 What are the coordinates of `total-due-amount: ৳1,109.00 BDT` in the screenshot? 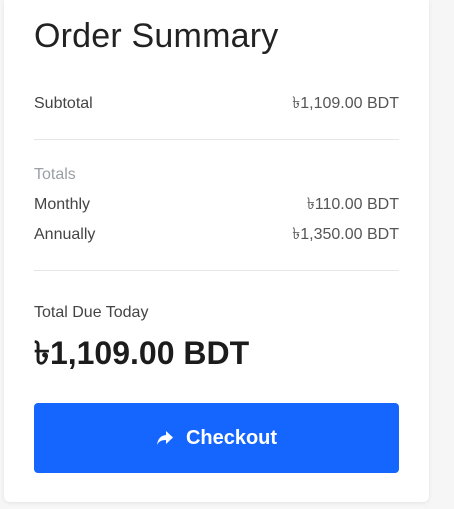 It's located at (142, 353).